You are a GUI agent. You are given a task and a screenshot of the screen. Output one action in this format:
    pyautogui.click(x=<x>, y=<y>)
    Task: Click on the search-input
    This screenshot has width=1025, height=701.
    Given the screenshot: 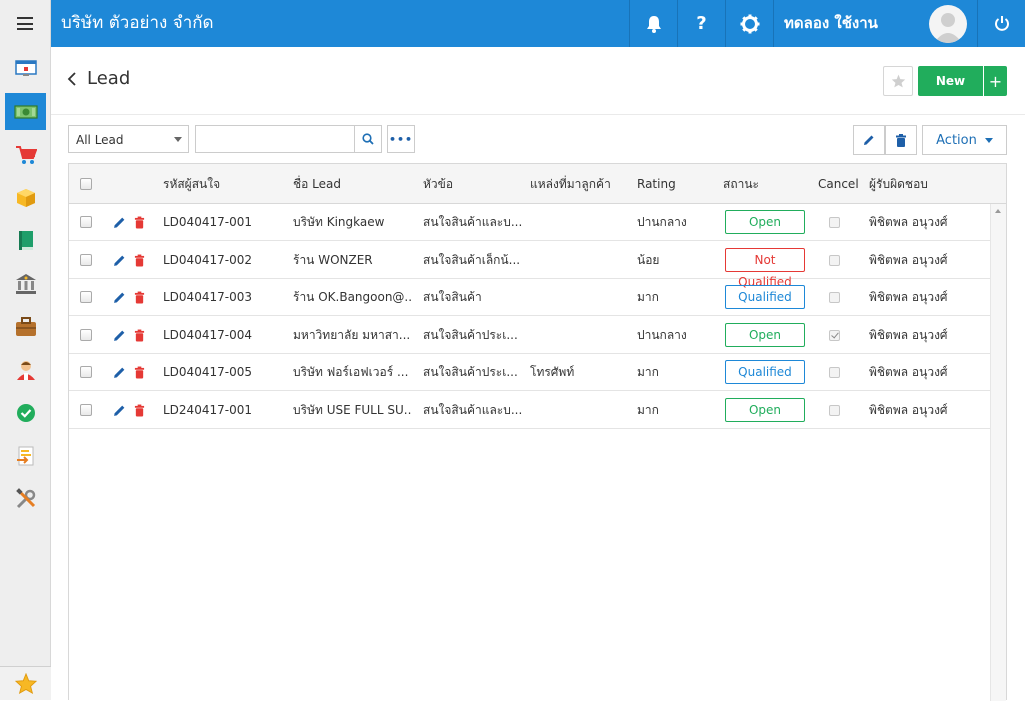 What is the action you would take?
    pyautogui.click(x=275, y=139)
    